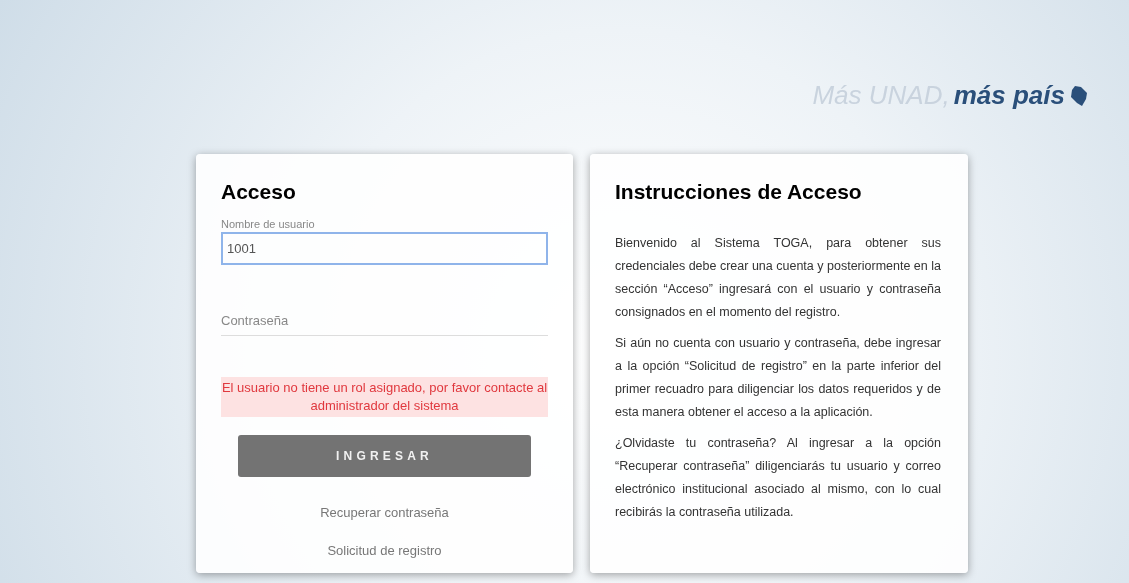 This screenshot has width=1129, height=583. Describe the element at coordinates (1079, 95) in the screenshot. I see `country-map-icon` at that location.